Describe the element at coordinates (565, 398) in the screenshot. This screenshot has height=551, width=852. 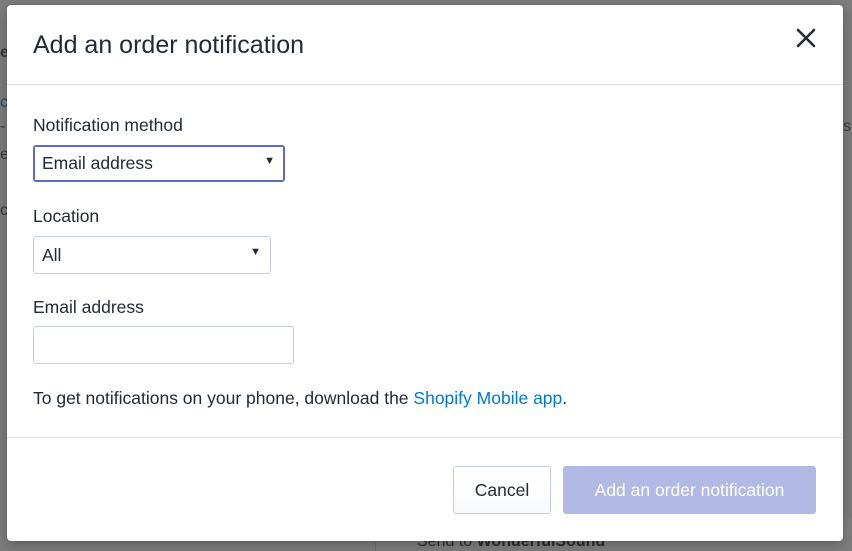
I see `hint-suffix: .` at that location.